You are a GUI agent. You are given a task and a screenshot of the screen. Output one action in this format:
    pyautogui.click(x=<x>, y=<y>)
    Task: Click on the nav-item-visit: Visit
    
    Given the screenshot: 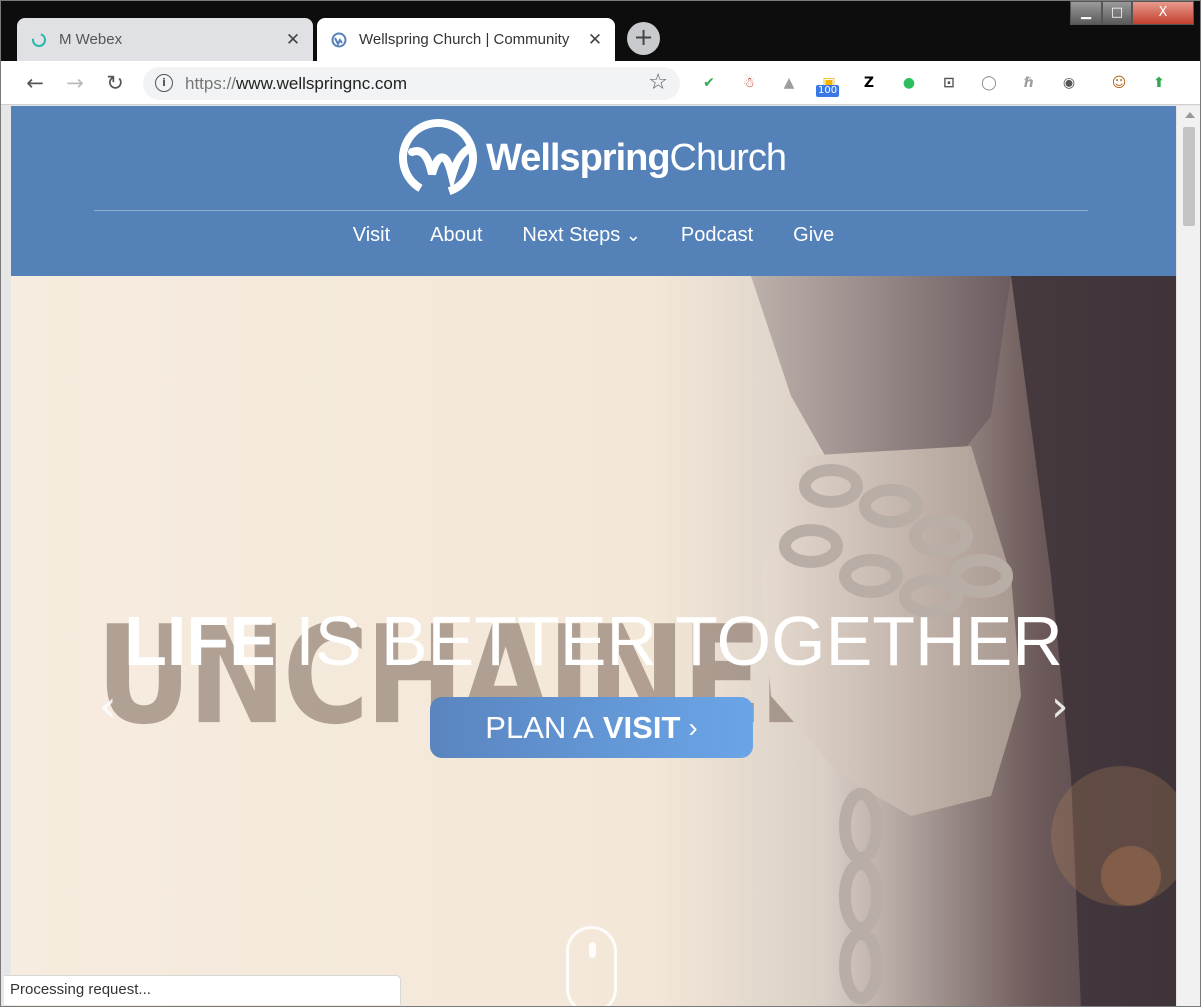 What is the action you would take?
    pyautogui.click(x=371, y=235)
    